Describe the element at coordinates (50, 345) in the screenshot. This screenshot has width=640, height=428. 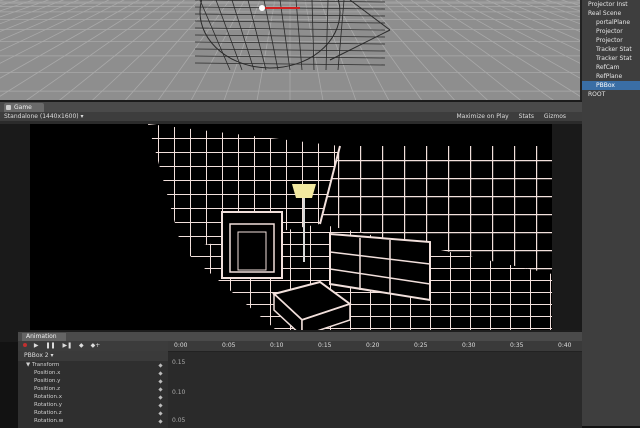
I see `pause-button: ❚❚` at that location.